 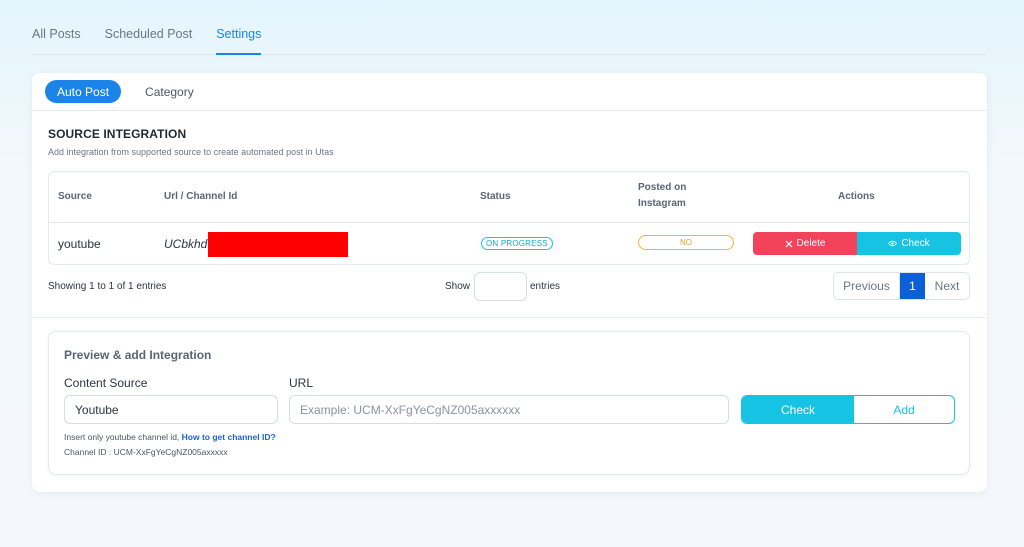 What do you see at coordinates (686, 242) in the screenshot?
I see `posted-badge: NO` at bounding box center [686, 242].